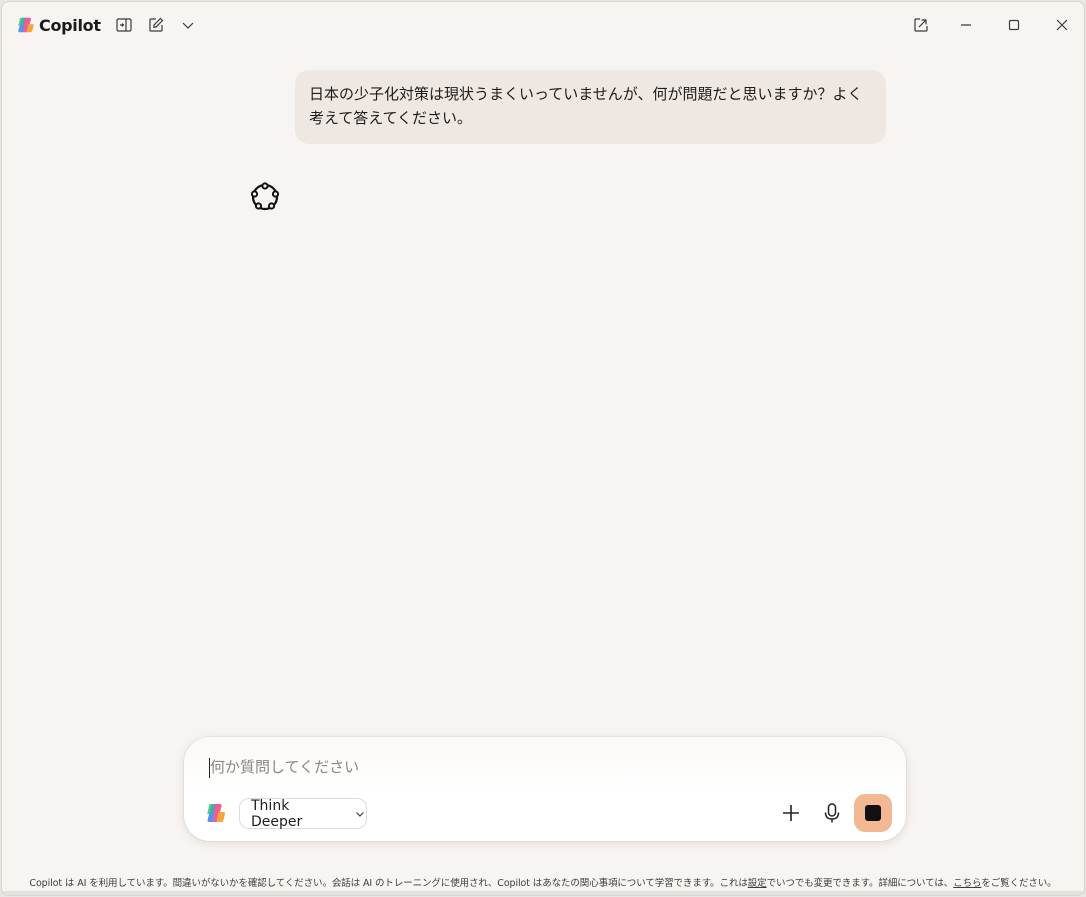 This screenshot has height=897, width=1086. What do you see at coordinates (757, 883) in the screenshot?
I see `settings-link: 設定` at bounding box center [757, 883].